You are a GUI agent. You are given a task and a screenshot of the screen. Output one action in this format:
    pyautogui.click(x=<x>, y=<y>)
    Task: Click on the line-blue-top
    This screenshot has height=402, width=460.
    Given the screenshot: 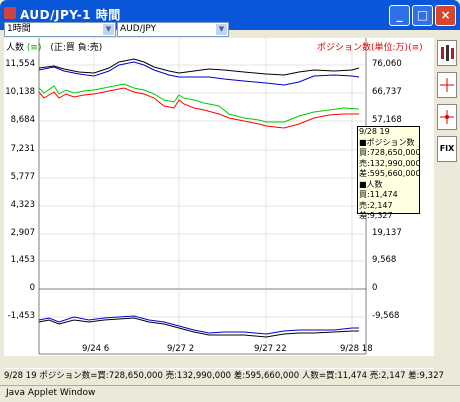 What is the action you would take?
    pyautogui.click(x=199, y=73)
    